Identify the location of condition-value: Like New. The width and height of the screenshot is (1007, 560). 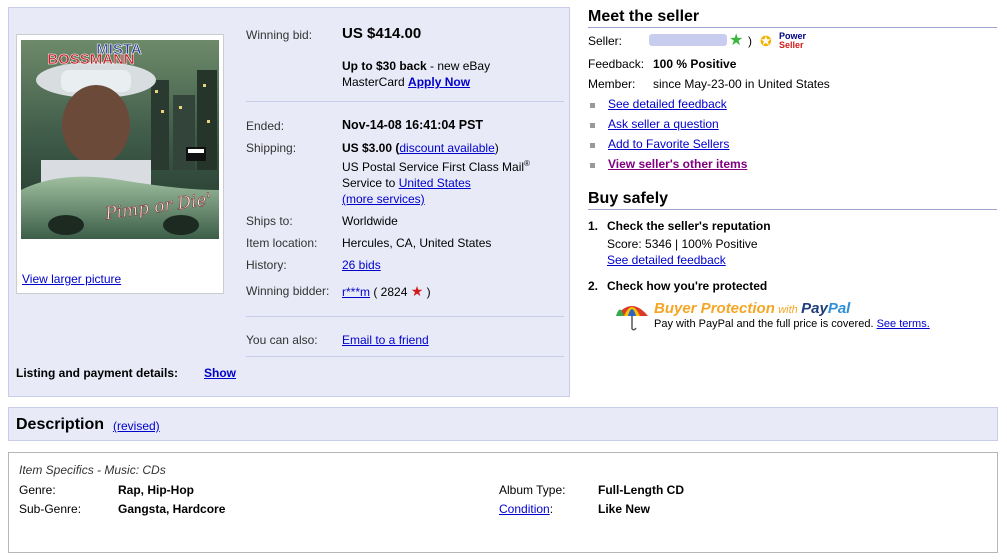
(624, 509).